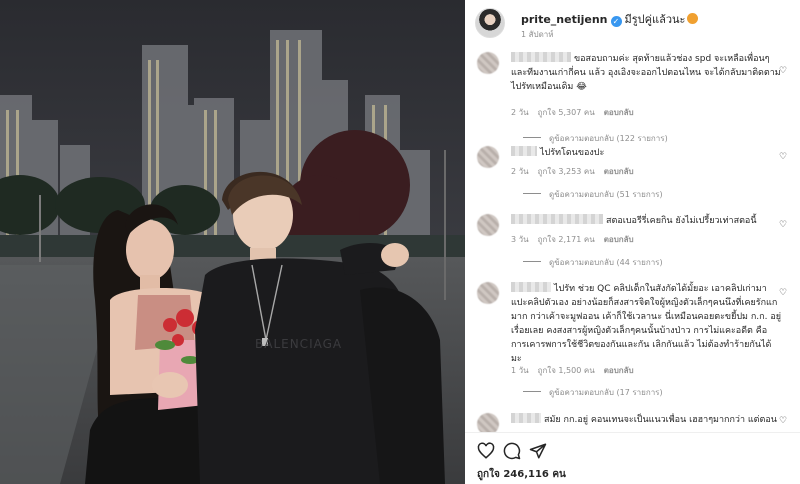 This screenshot has height=484, width=800. I want to click on post-time: 1 สัปดาห์, so click(537, 34).